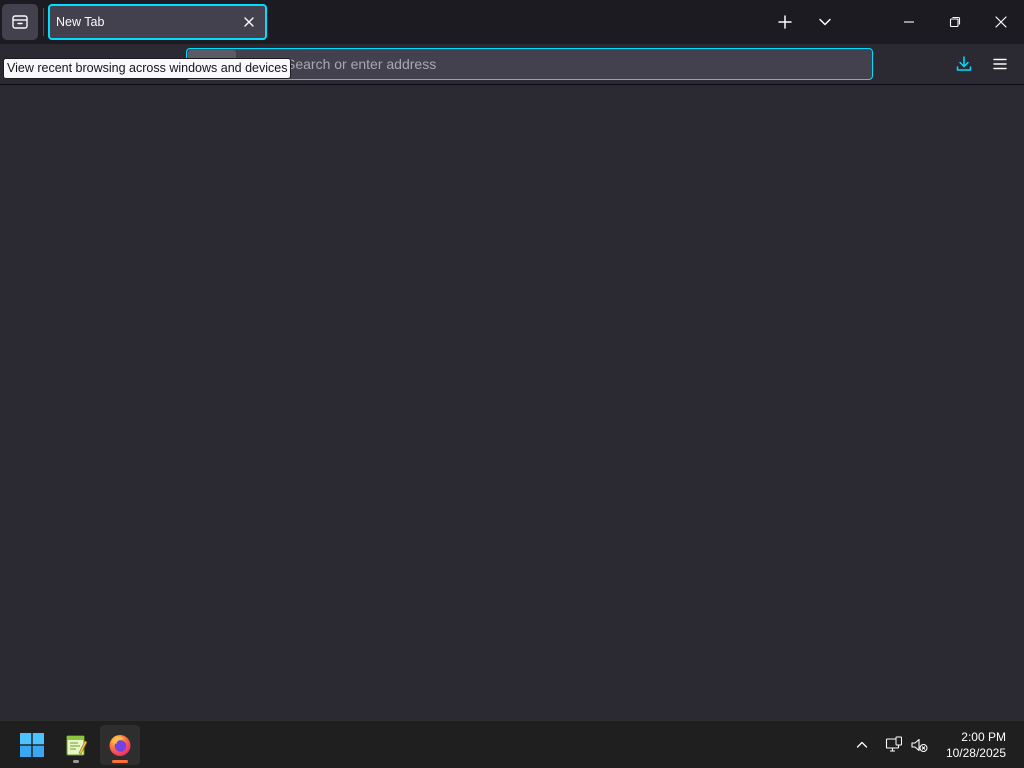  I want to click on tab-title: New Tab, so click(80, 22).